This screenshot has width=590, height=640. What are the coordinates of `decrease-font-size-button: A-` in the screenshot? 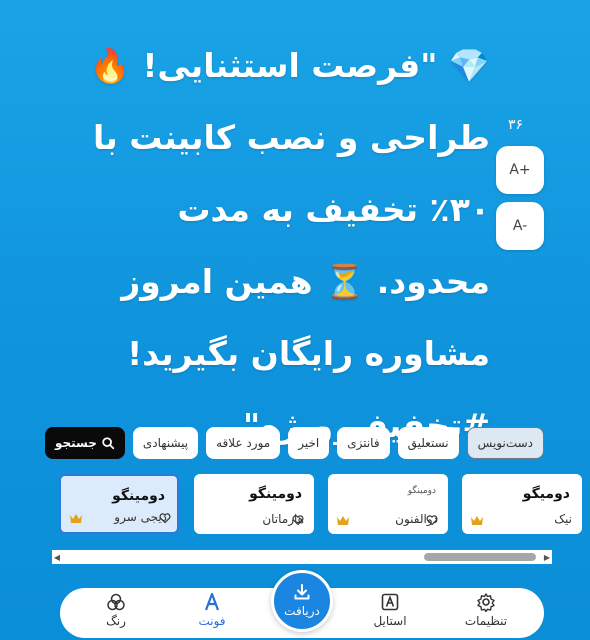 It's located at (520, 226).